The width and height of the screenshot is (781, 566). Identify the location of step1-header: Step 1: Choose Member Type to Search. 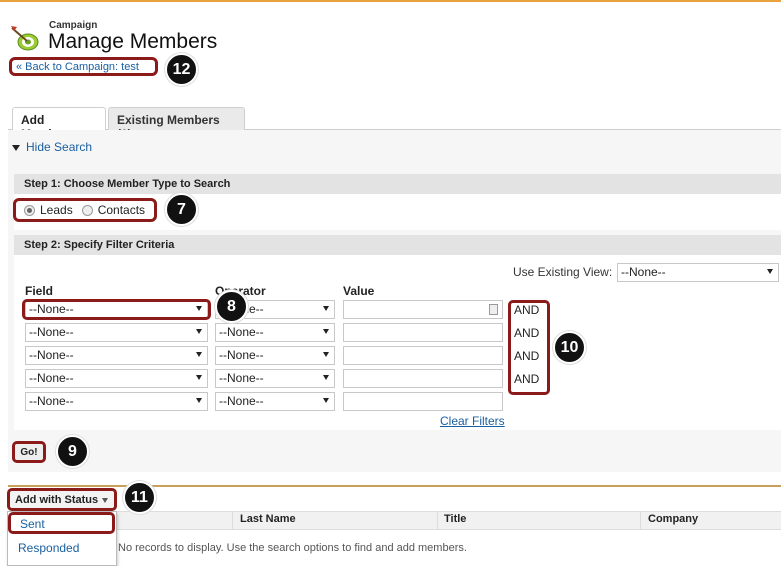
(397, 184).